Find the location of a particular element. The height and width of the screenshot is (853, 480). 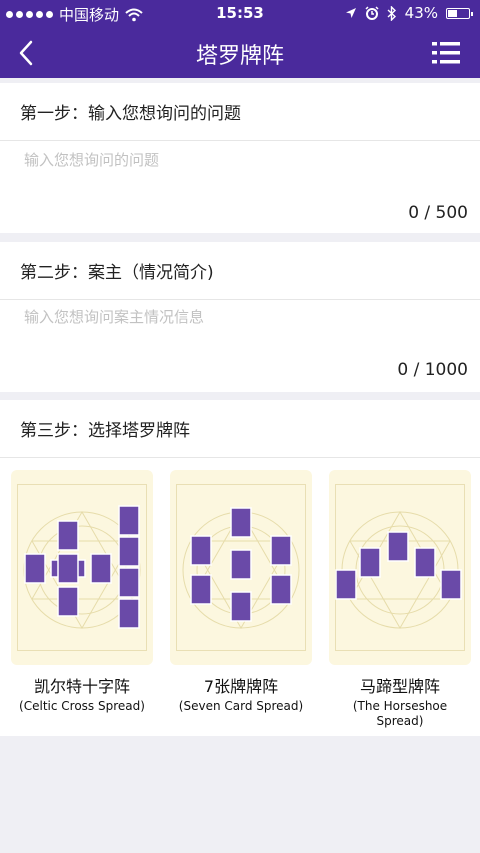

celtic-cross-image is located at coordinates (82, 567).